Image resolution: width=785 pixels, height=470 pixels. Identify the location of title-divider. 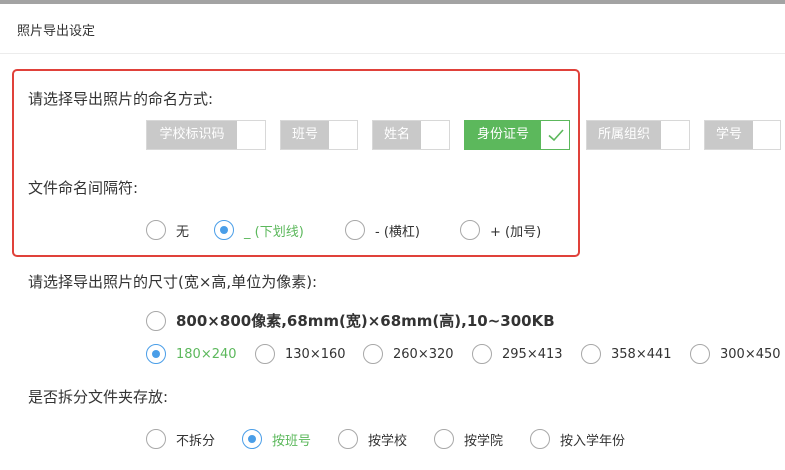
(392, 53).